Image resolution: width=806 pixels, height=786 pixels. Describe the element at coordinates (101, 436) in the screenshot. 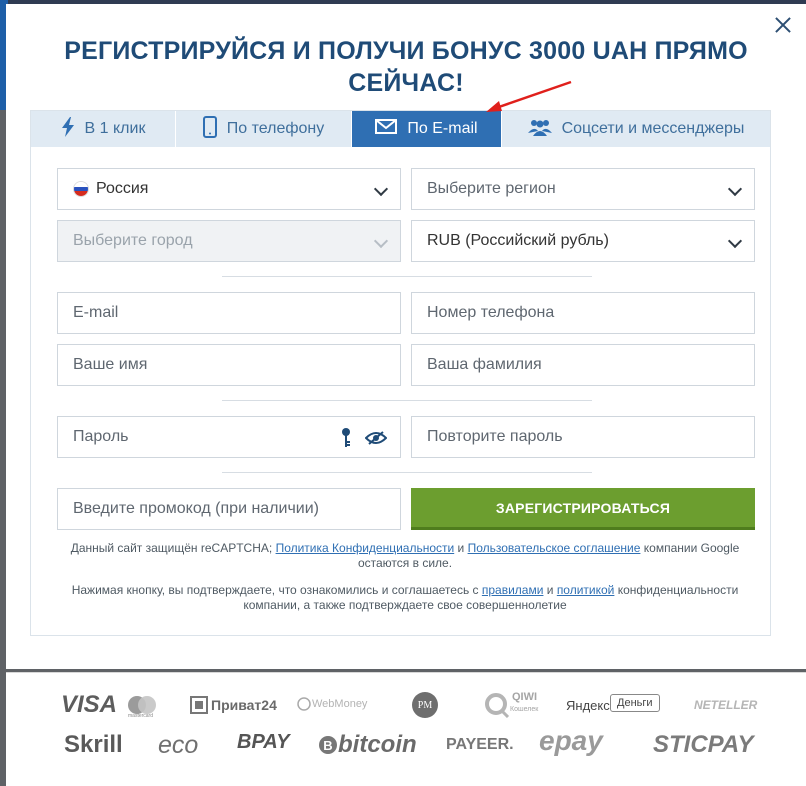

I see `password-placeholder: Пароль` at that location.